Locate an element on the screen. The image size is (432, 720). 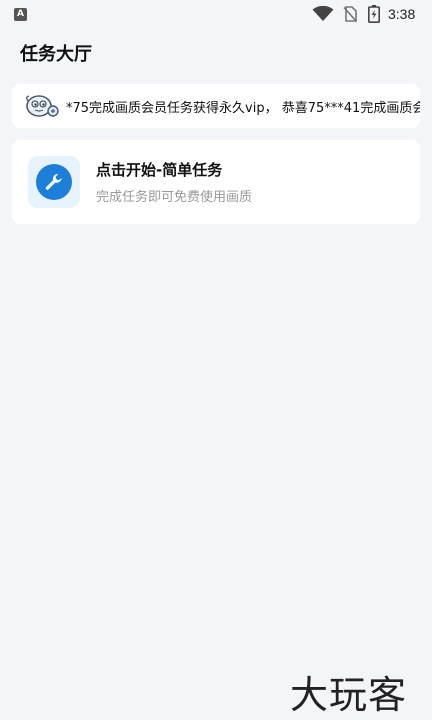
status-time: 3:38 is located at coordinates (402, 14).